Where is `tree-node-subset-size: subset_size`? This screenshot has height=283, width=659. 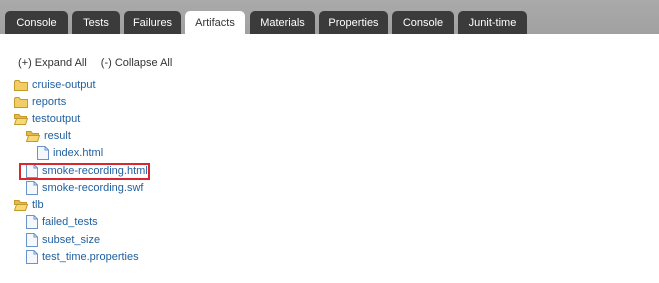 tree-node-subset-size: subset_size is located at coordinates (63, 240).